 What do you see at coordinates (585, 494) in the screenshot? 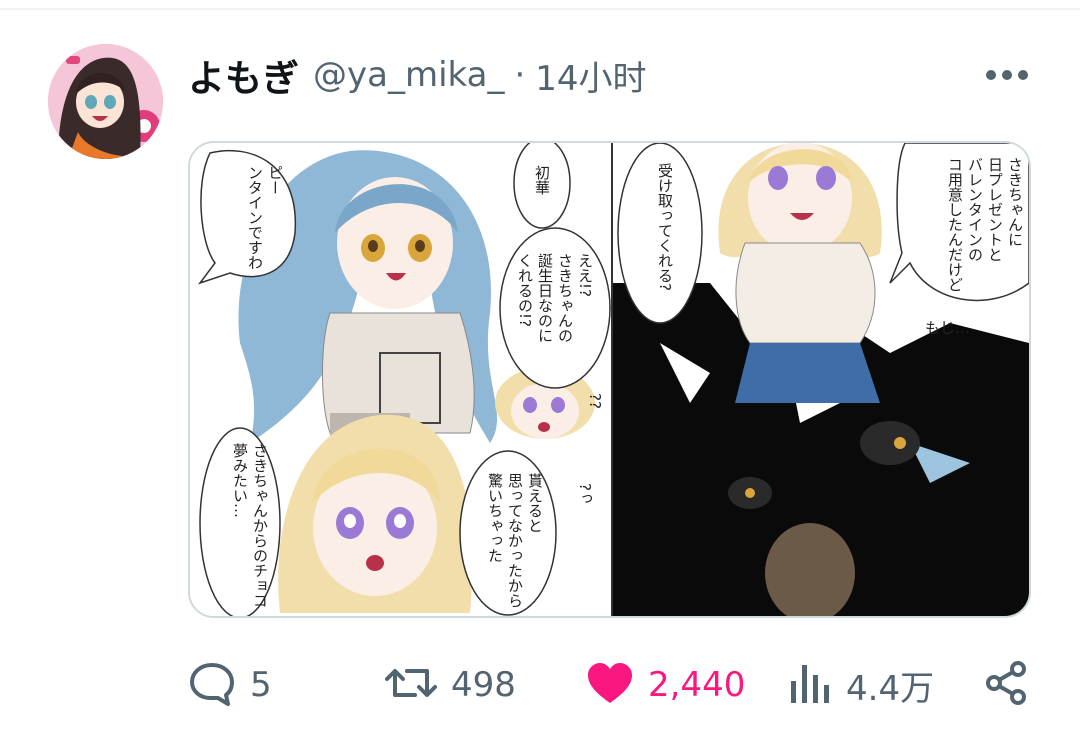
I see `panel-text: ?っ` at bounding box center [585, 494].